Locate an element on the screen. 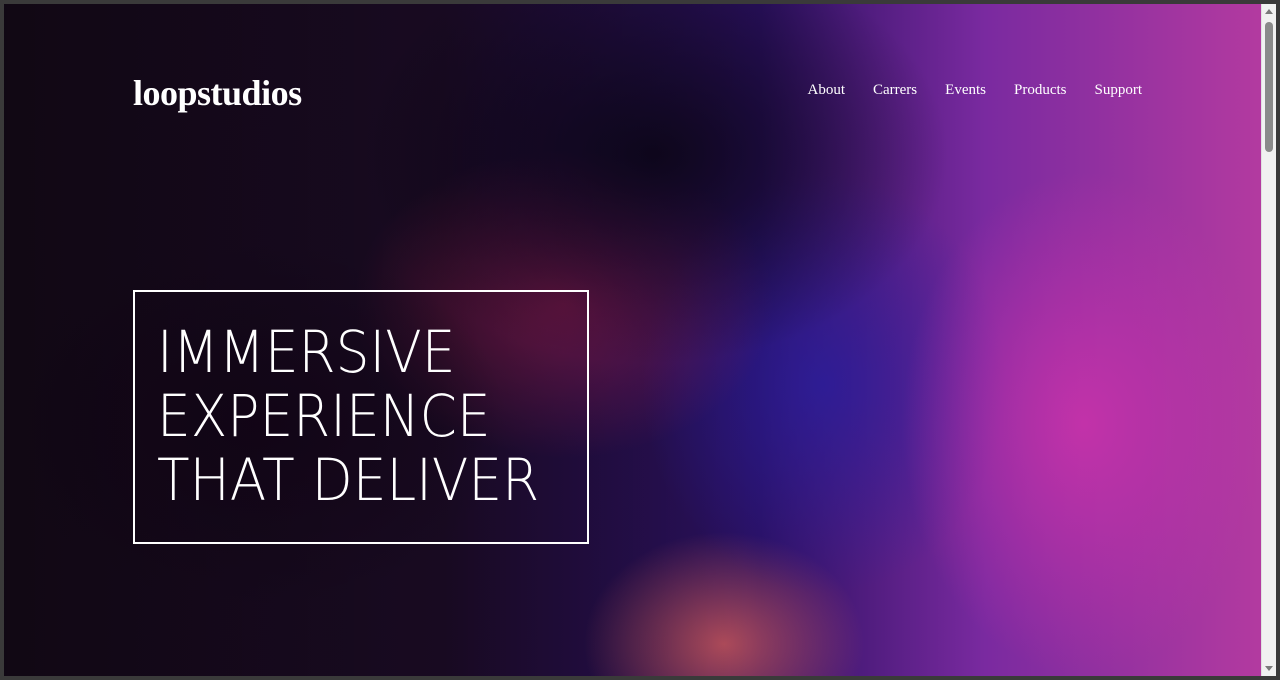 This screenshot has width=1280, height=680. main-nav: About Carrers Events Products Support is located at coordinates (975, 90).